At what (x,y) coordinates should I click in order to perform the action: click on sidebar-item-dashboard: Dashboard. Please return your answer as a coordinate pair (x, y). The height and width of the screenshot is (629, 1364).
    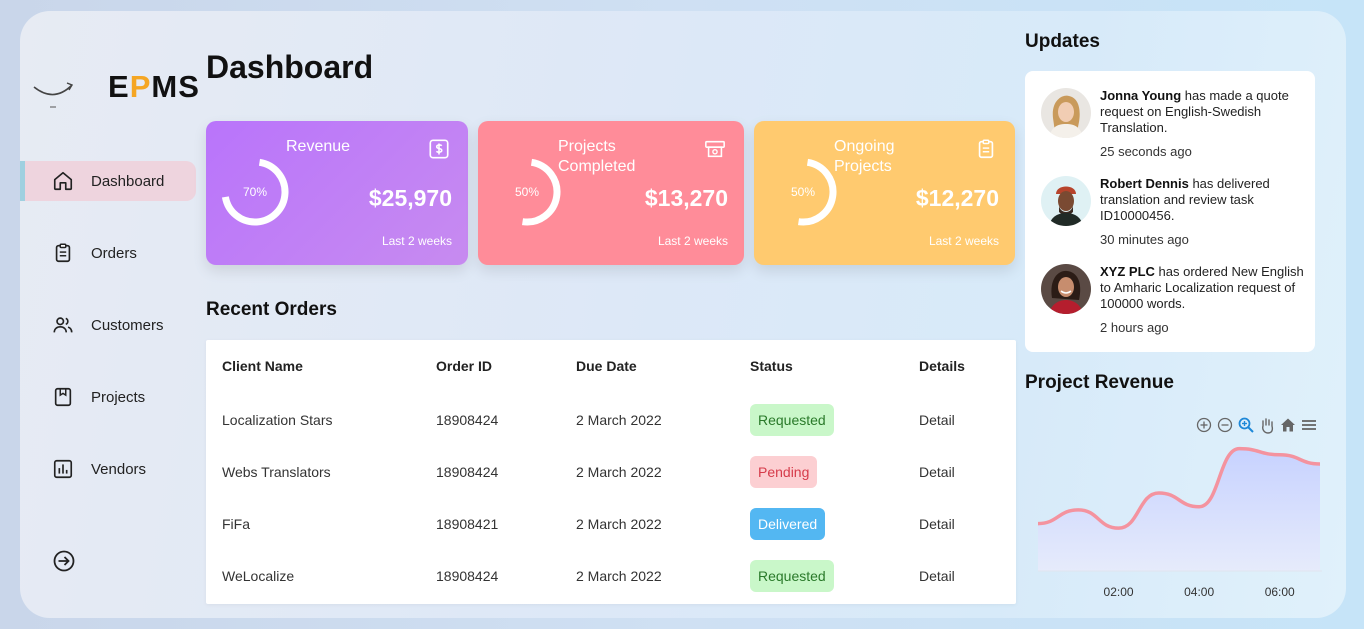
    Looking at the image, I should click on (108, 181).